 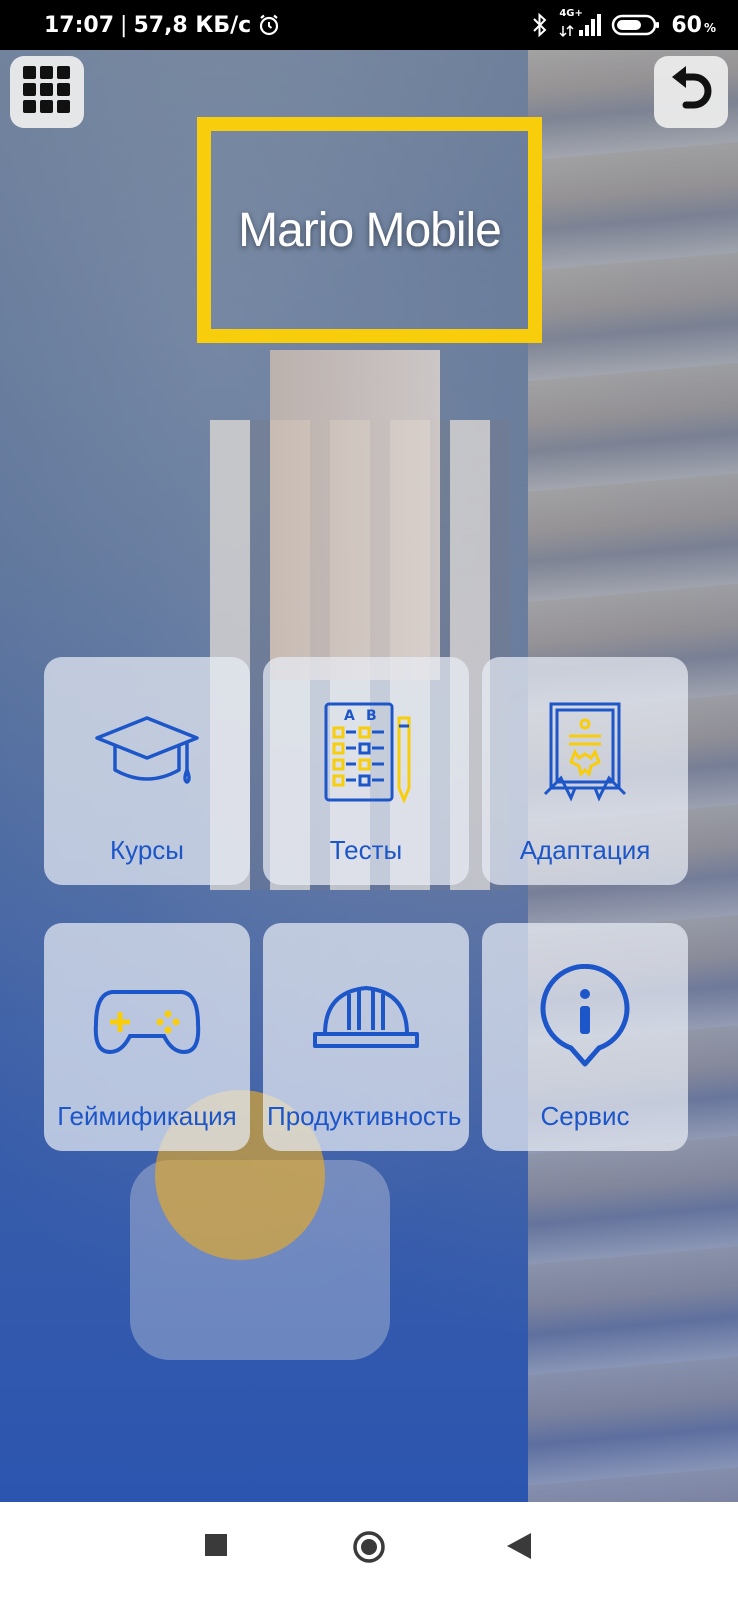 I want to click on square-icon, so click(x=216, y=1547).